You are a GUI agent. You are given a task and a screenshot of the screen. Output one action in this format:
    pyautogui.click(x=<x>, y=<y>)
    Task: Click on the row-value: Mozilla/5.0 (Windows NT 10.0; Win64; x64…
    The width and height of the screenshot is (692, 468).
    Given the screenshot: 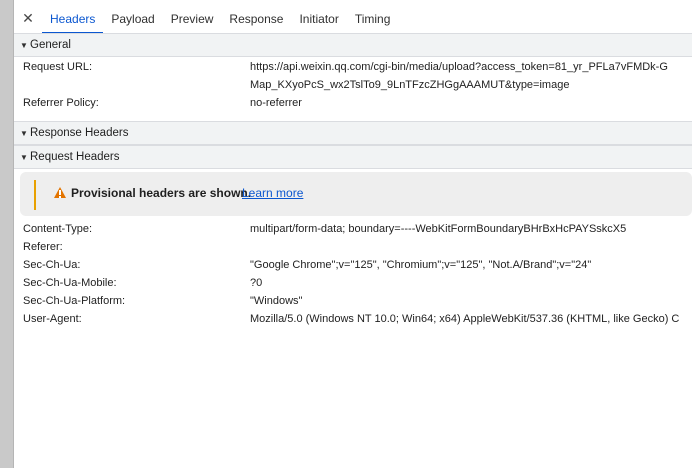 What is the action you would take?
    pyautogui.click(x=465, y=319)
    